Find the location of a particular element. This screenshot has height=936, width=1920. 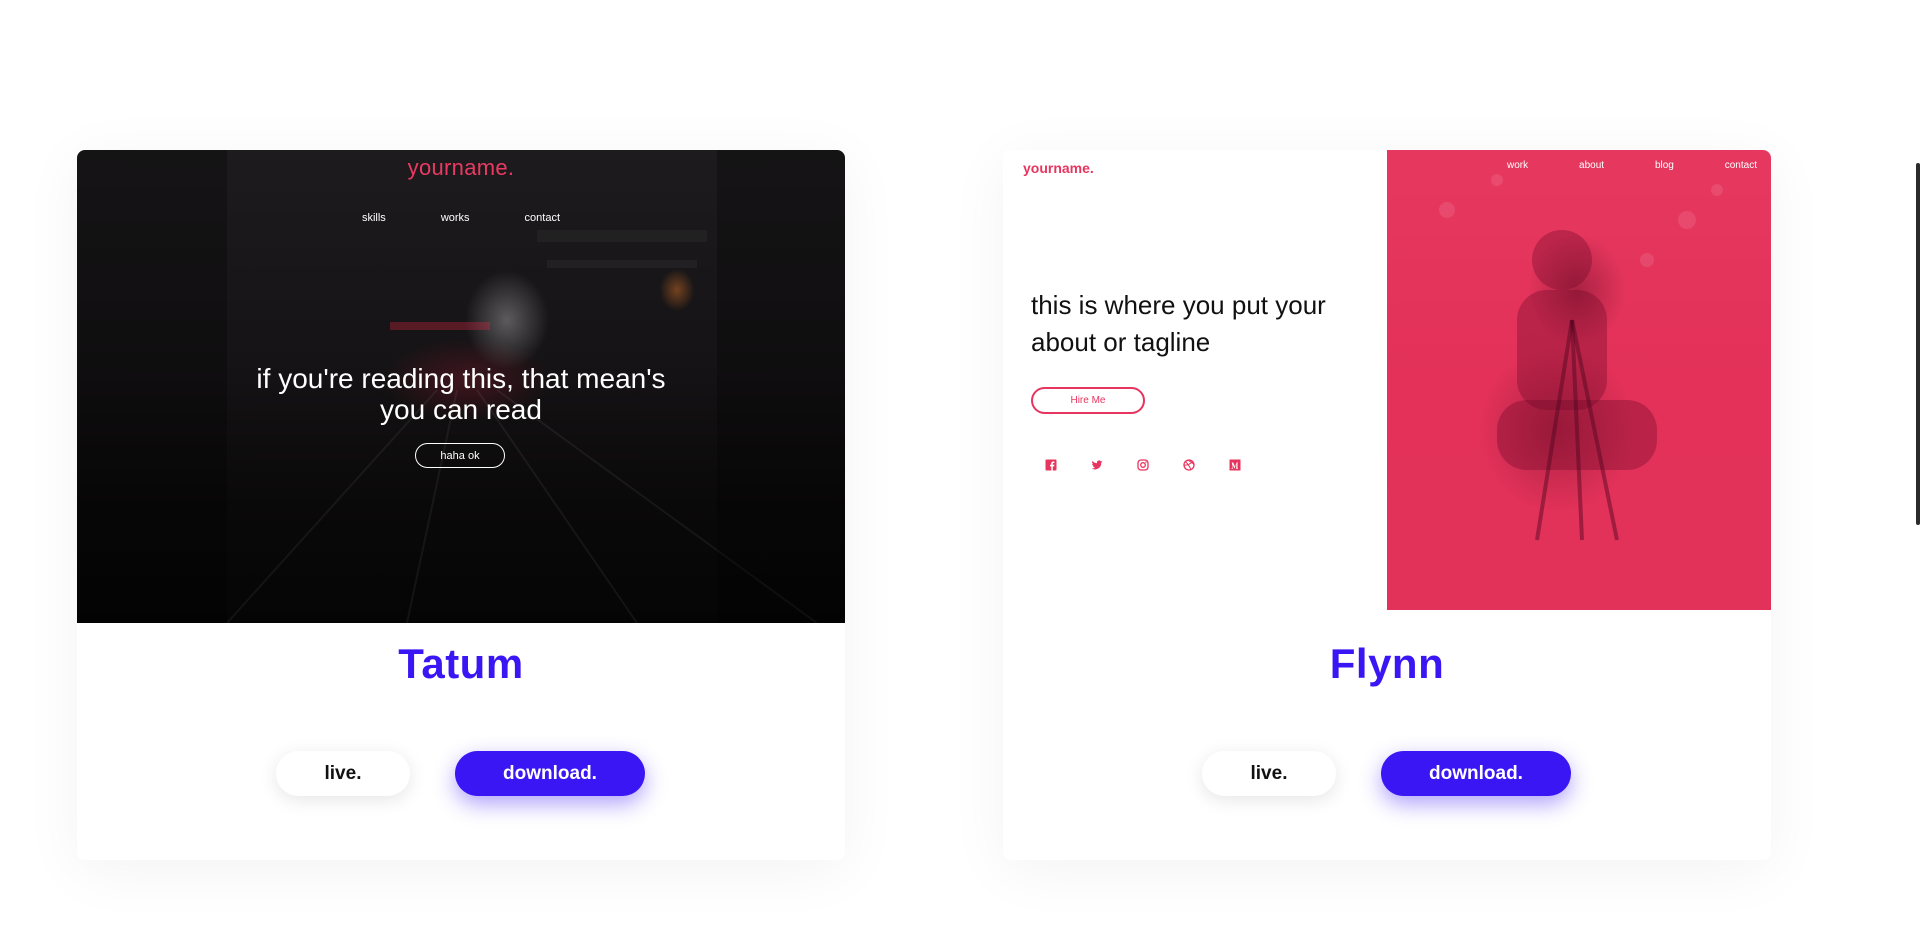

preview-hire-button: Hire Me is located at coordinates (1088, 400).